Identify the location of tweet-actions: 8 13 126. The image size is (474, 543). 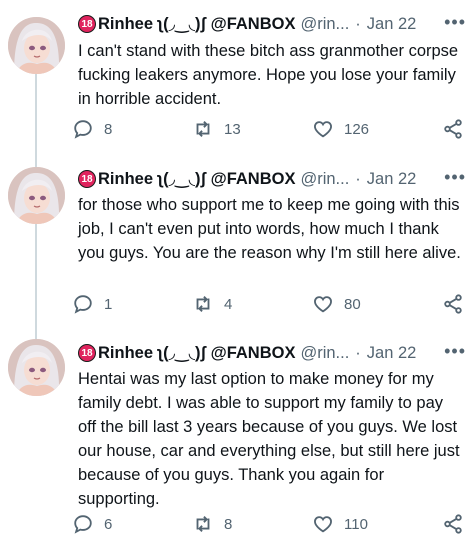
(268, 129).